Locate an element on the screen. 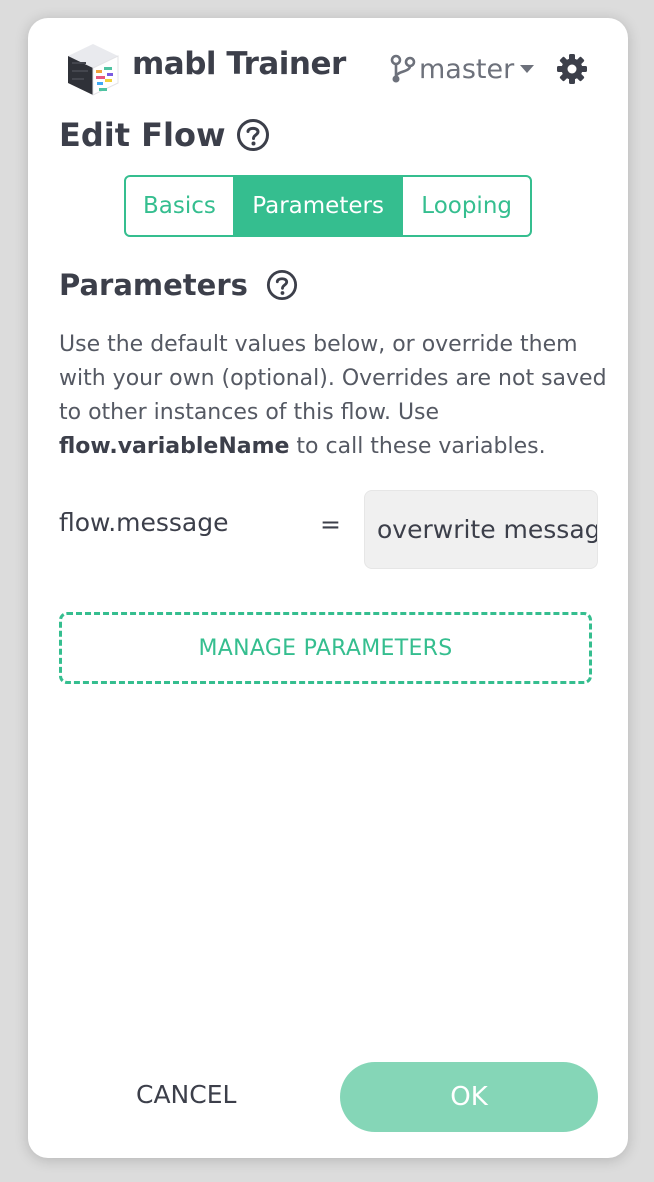  flow-tabs: Basics Parameters Looping is located at coordinates (328, 206).